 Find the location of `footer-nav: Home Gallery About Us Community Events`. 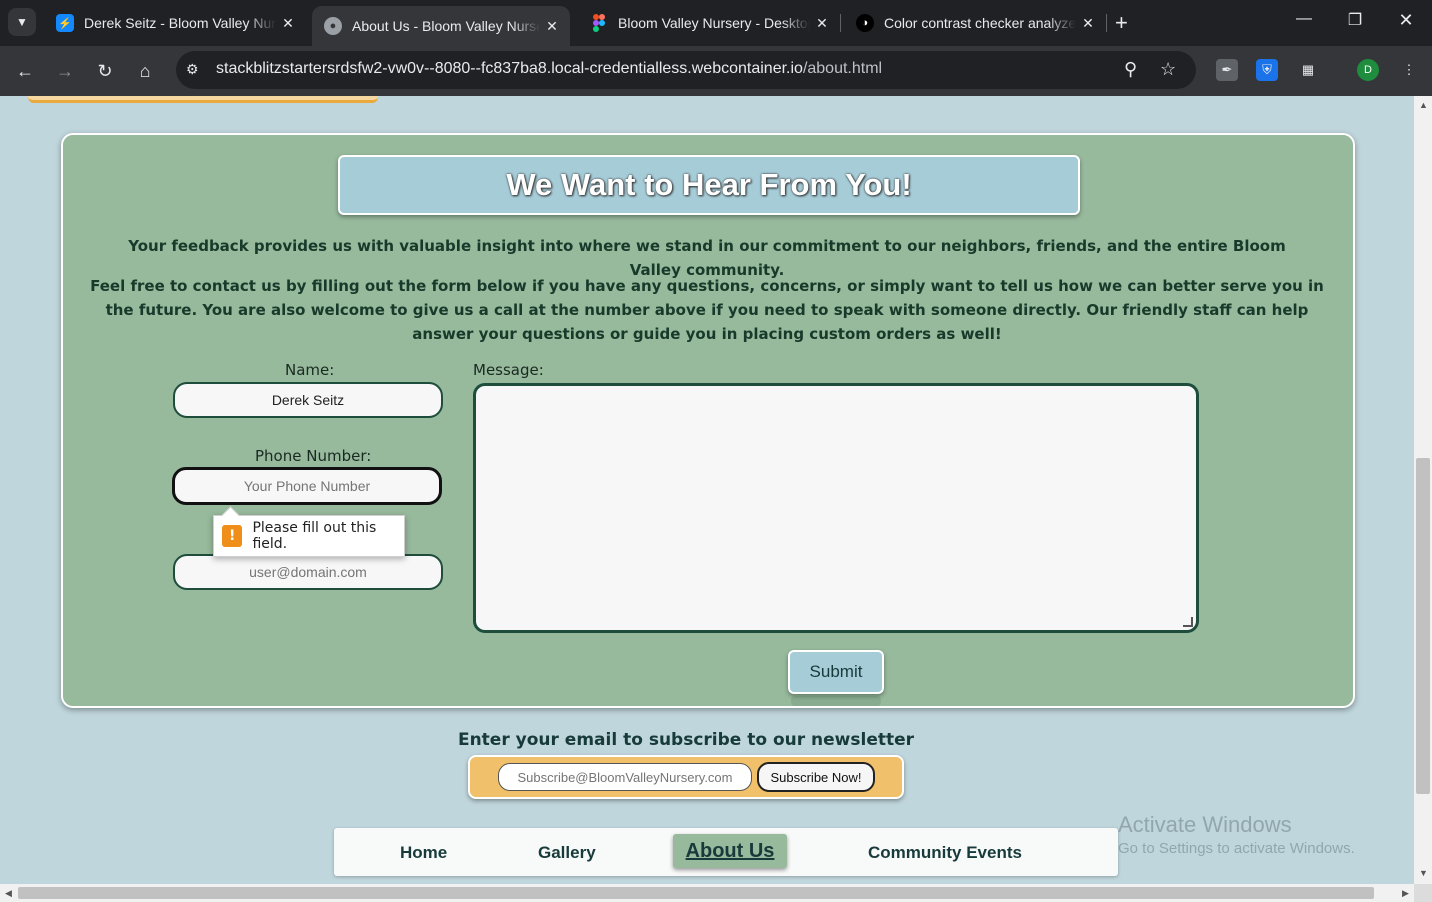

footer-nav: Home Gallery About Us Community Events is located at coordinates (726, 852).